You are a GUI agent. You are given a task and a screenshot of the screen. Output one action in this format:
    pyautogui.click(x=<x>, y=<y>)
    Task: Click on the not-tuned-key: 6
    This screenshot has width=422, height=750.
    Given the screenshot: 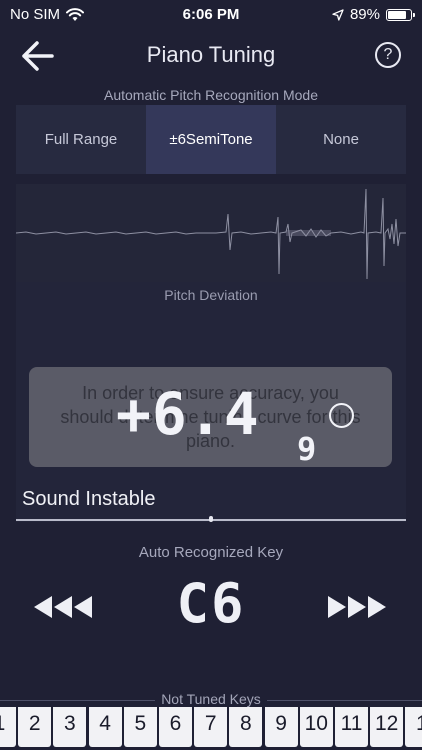 What is the action you would take?
    pyautogui.click(x=175, y=727)
    